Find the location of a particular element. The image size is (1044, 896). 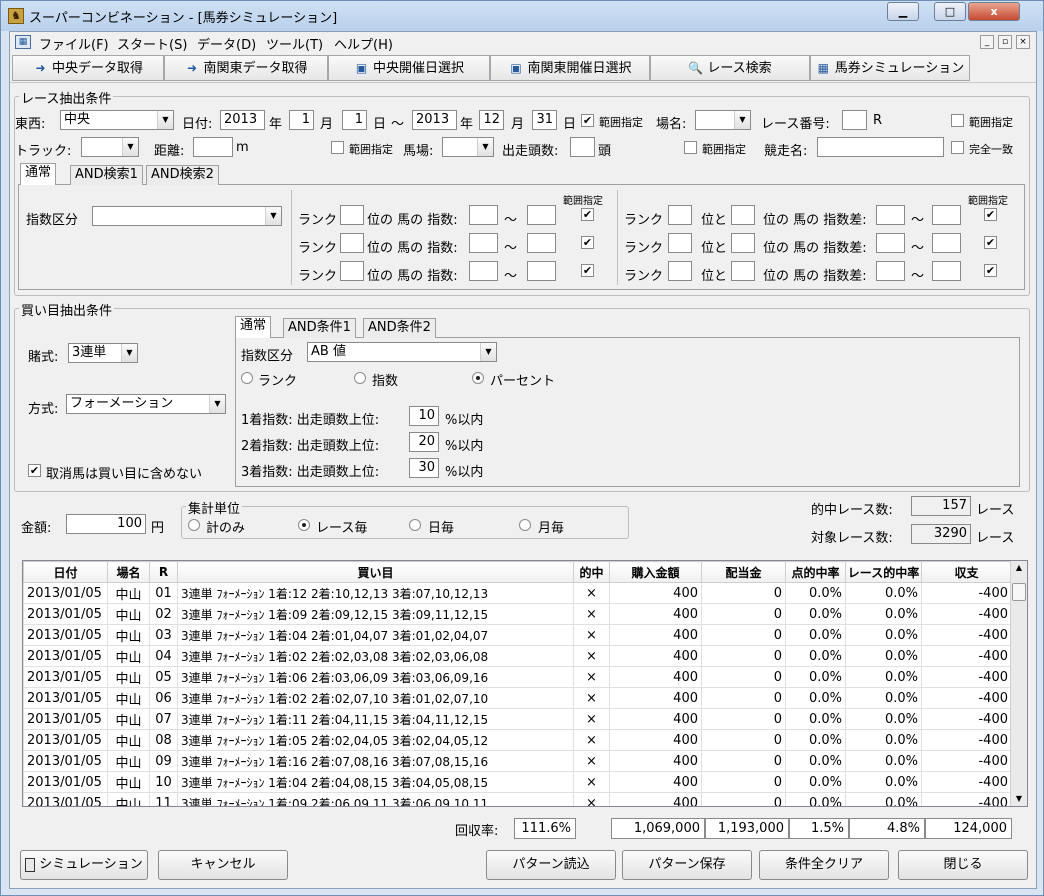

east-west-select: 中央 ▼ is located at coordinates (117, 120).